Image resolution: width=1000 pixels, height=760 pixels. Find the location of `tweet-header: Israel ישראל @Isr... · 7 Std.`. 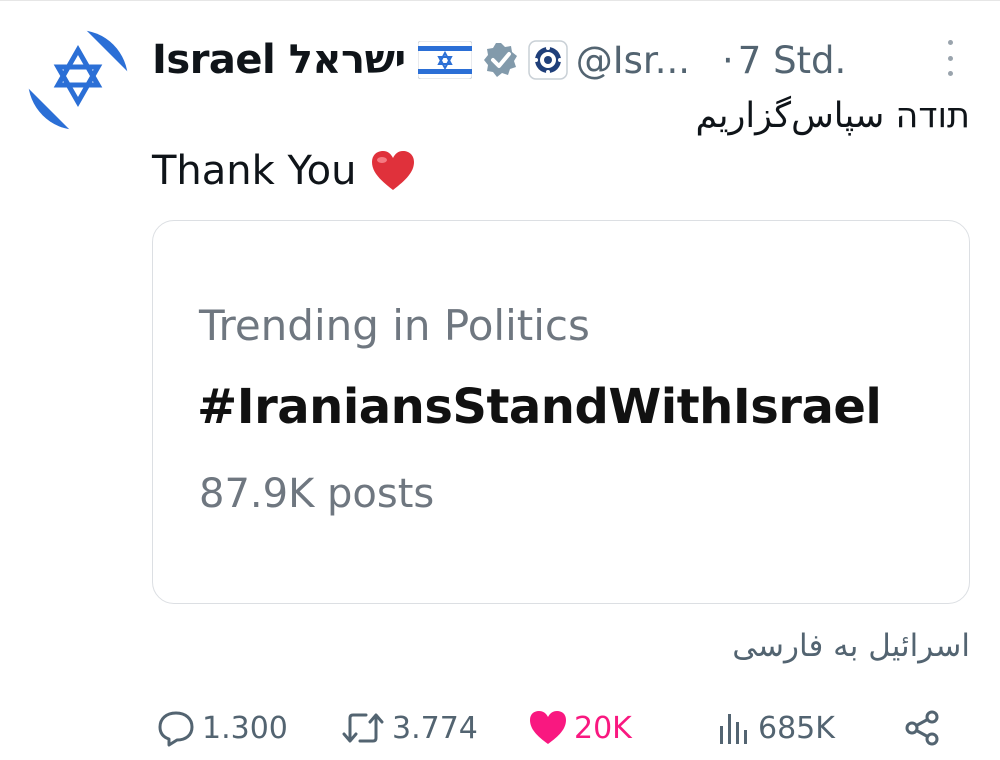

tweet-header: Israel ישראל @Isr... · 7 Std. is located at coordinates (499, 60).